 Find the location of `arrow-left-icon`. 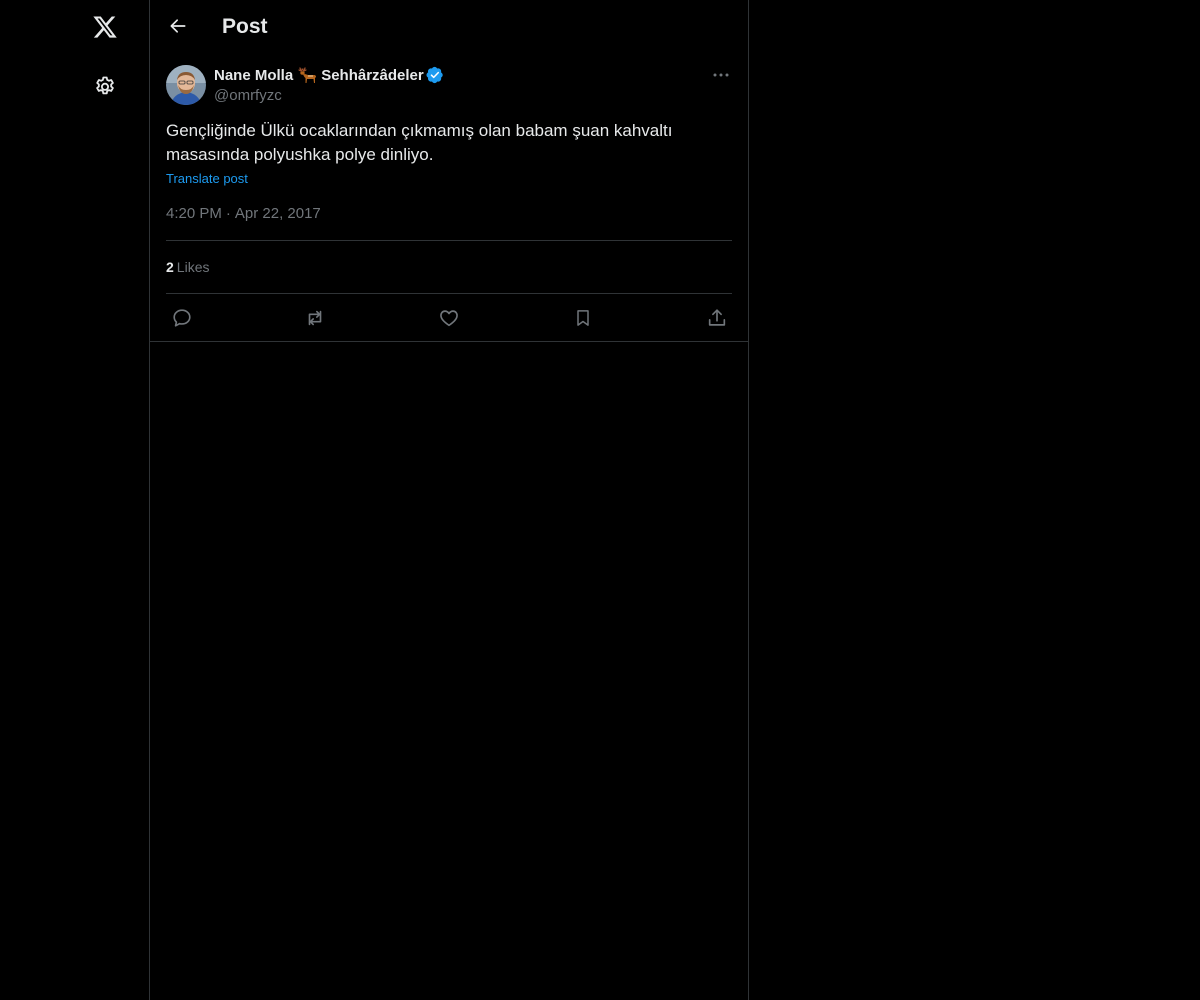

arrow-left-icon is located at coordinates (178, 26).